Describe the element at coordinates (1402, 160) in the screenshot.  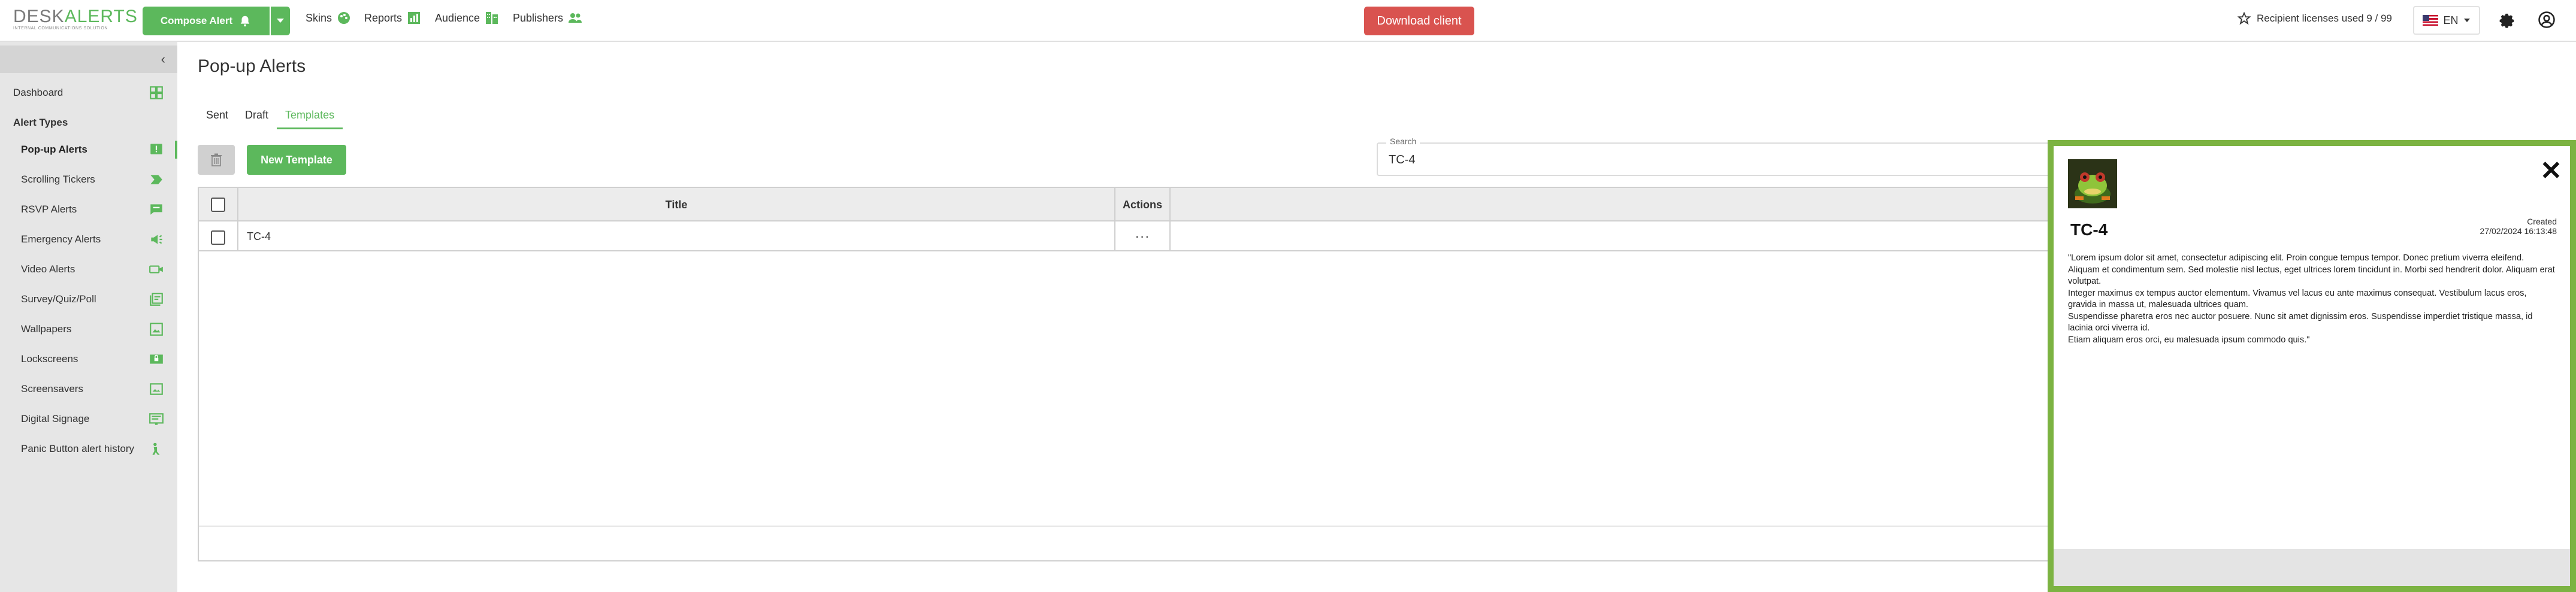
I see `search-input: TC-4` at that location.